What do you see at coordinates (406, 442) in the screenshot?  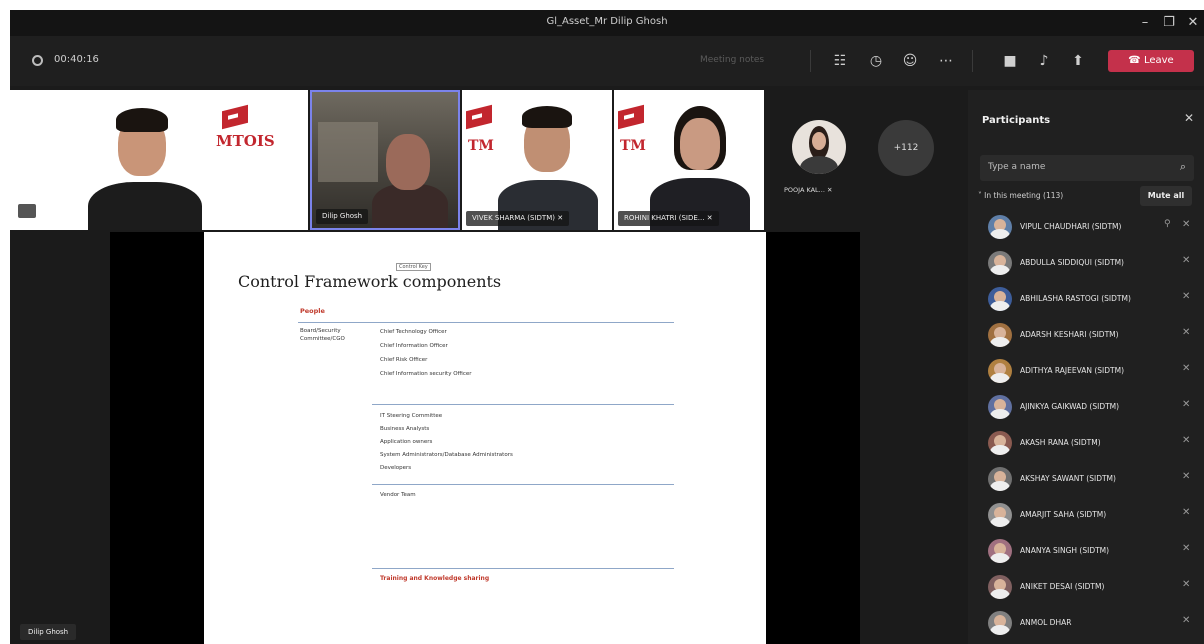 I see `slide-item: Application owners` at bounding box center [406, 442].